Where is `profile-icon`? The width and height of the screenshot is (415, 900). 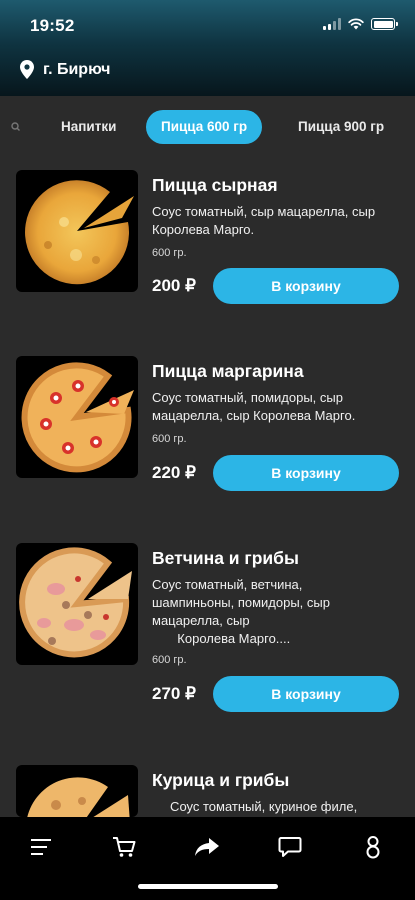
profile-icon is located at coordinates (373, 847).